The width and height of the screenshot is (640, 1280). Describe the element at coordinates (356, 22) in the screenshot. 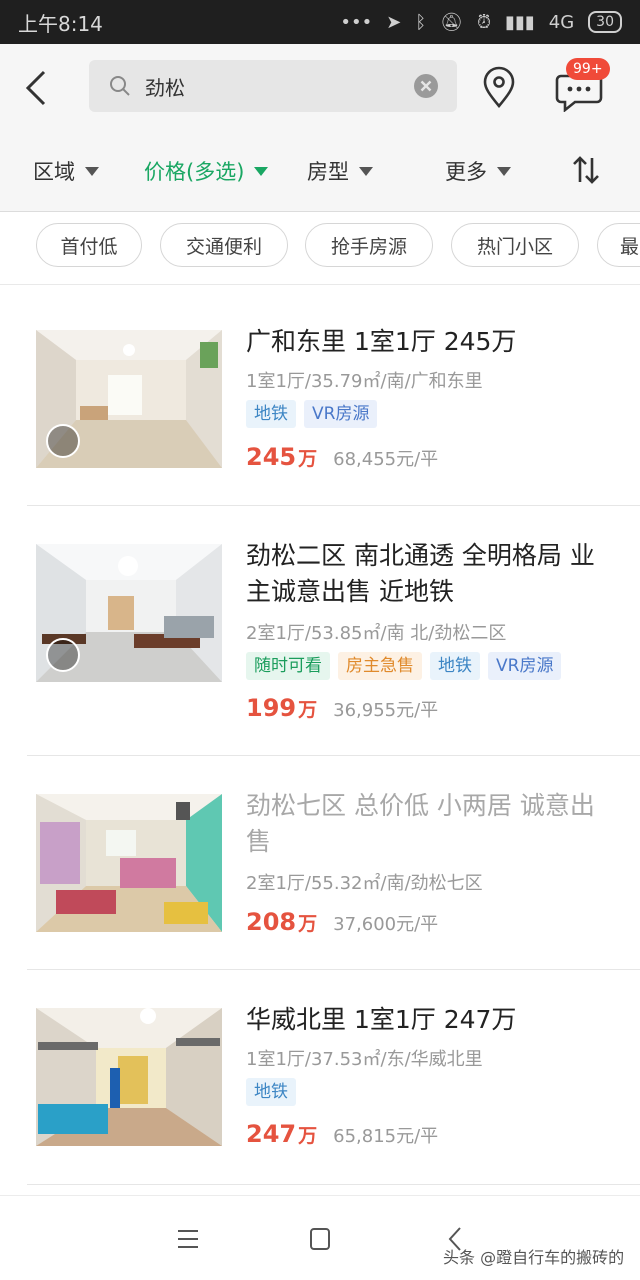

I see `more-dots-icon: •••` at that location.